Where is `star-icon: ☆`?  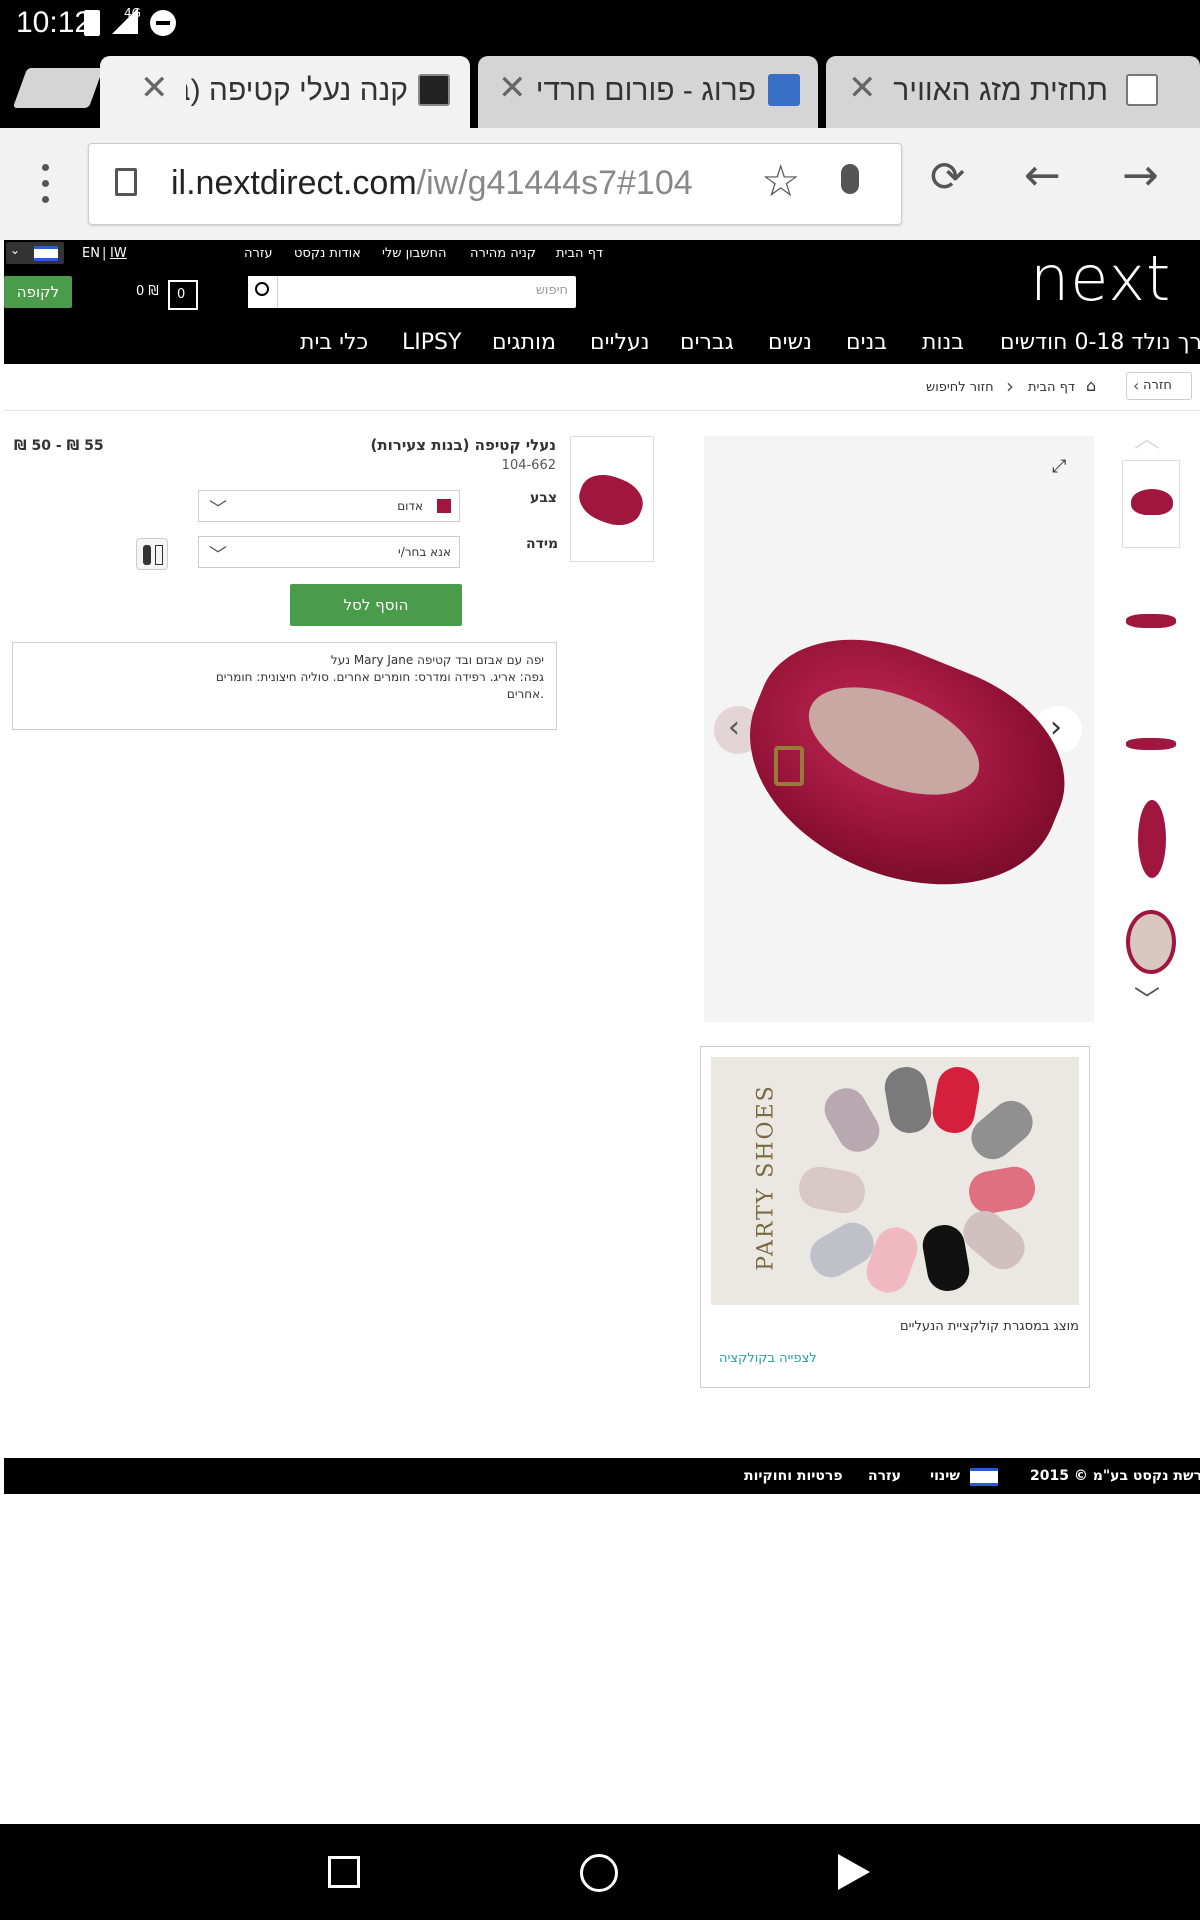
star-icon: ☆ is located at coordinates (780, 181).